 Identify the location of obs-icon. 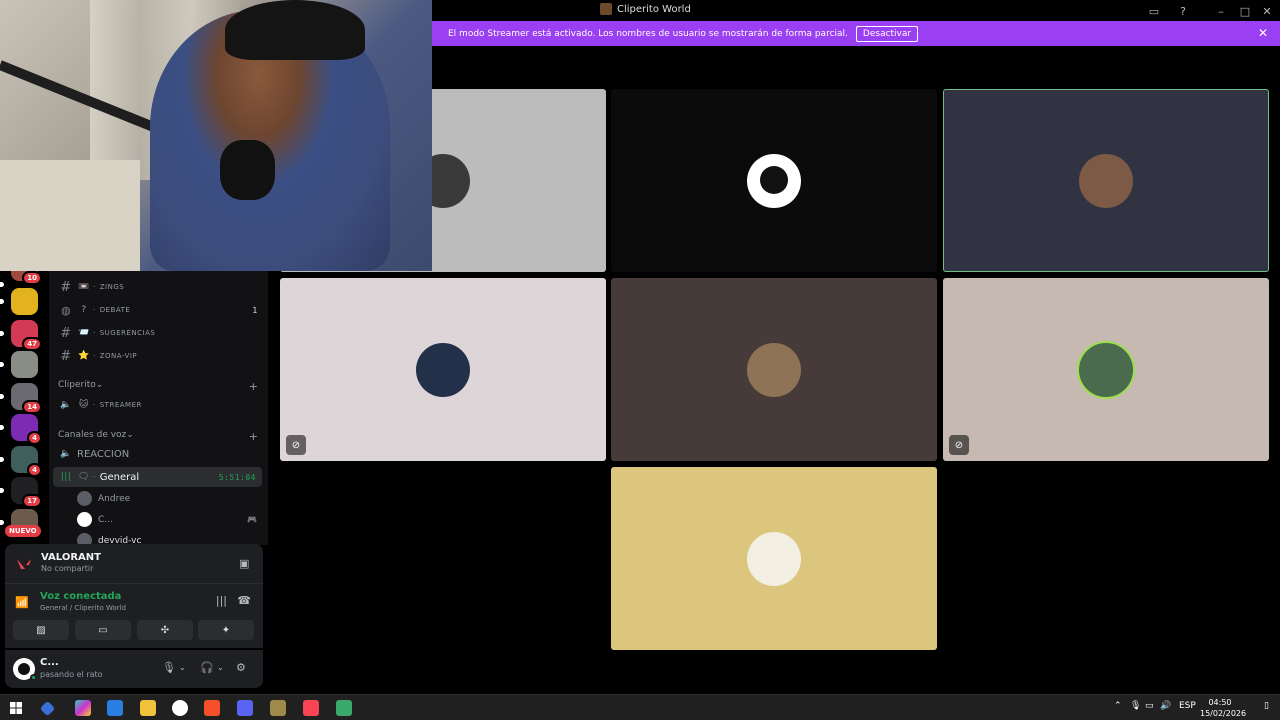
(180, 708).